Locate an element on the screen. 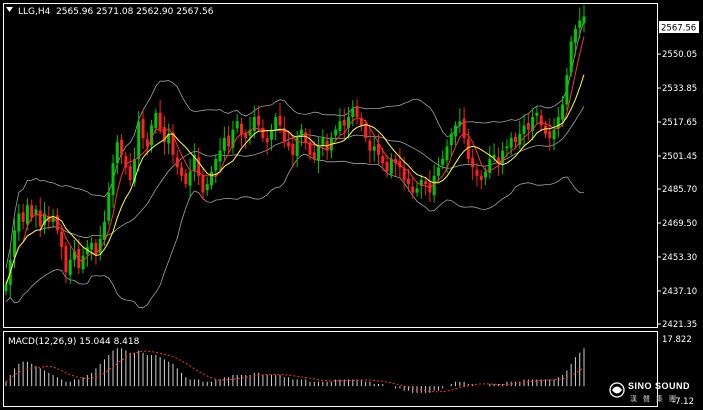  price-tick-label: 2501.45 is located at coordinates (679, 157).